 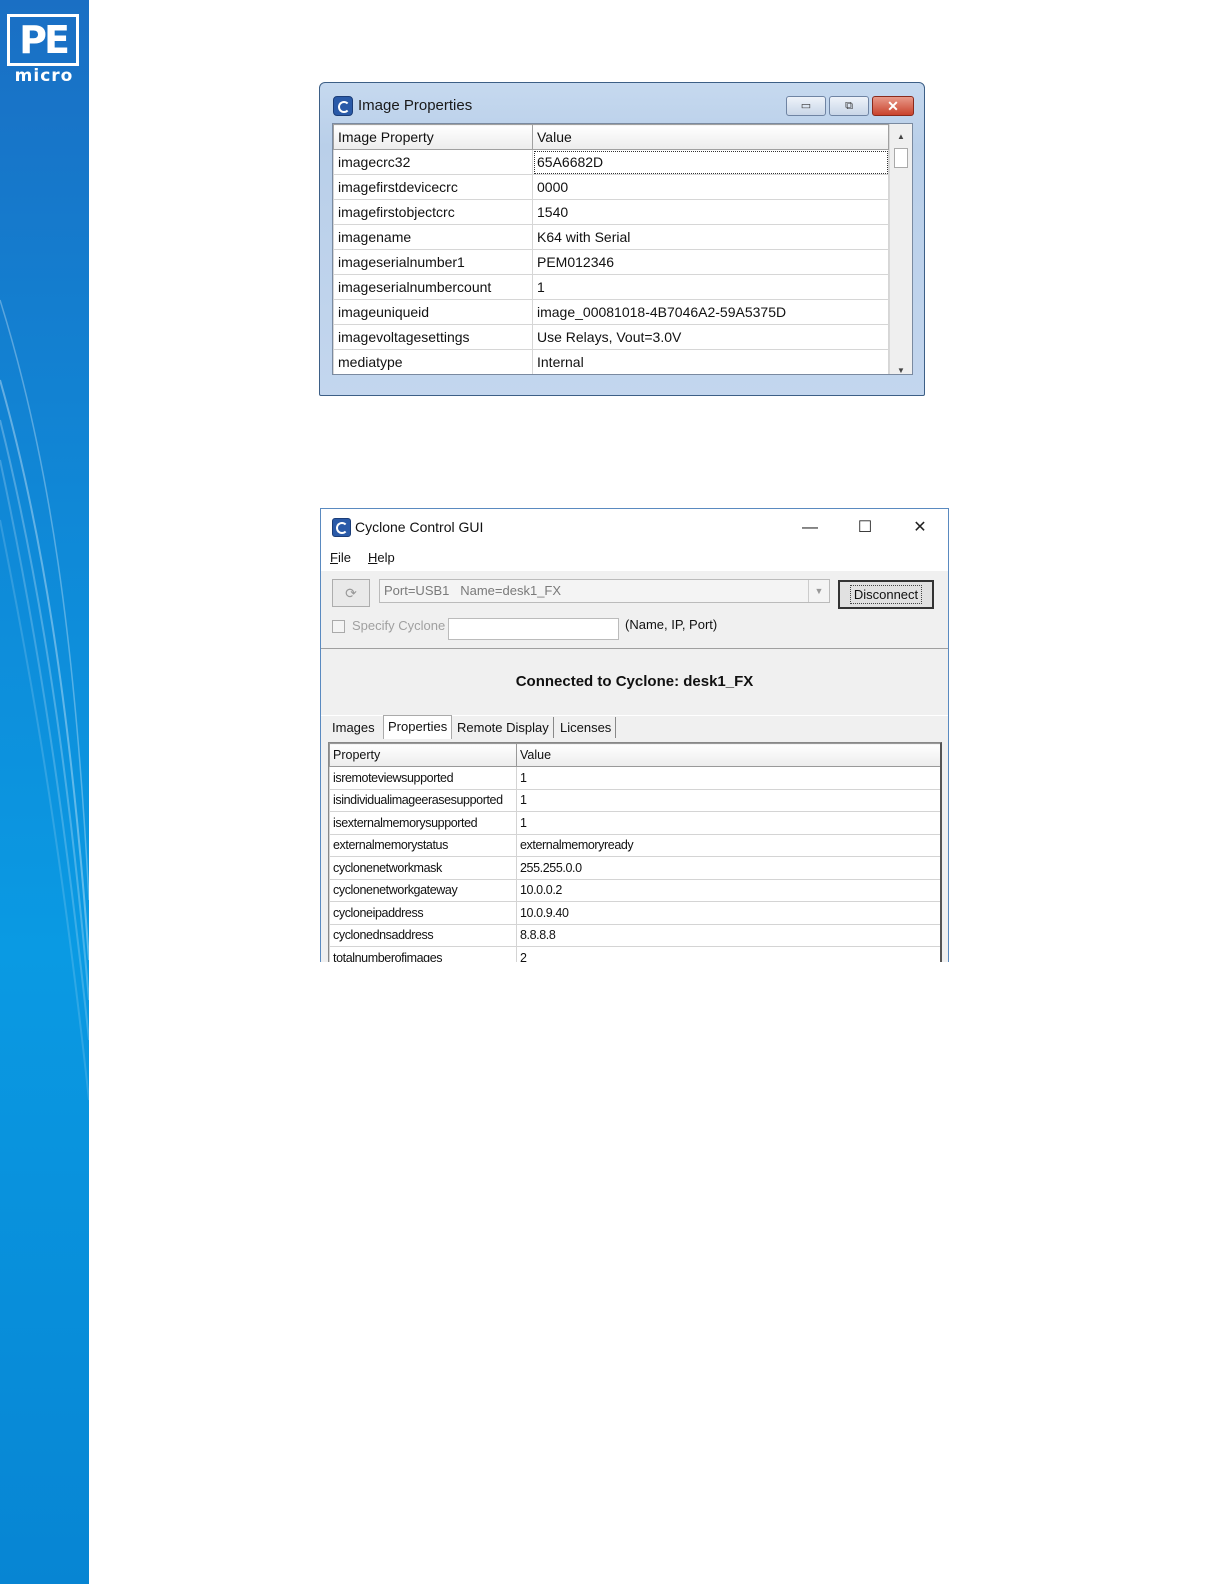 What do you see at coordinates (423, 755) in the screenshot?
I see `column-header-property: Property` at bounding box center [423, 755].